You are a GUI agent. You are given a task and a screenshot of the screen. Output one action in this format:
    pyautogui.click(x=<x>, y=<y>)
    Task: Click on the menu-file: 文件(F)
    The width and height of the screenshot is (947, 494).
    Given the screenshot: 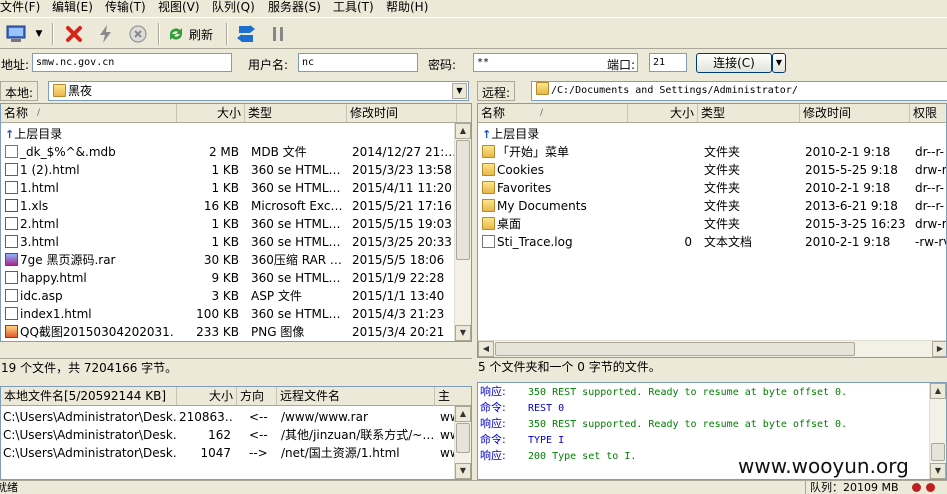 What is the action you would take?
    pyautogui.click(x=22, y=8)
    